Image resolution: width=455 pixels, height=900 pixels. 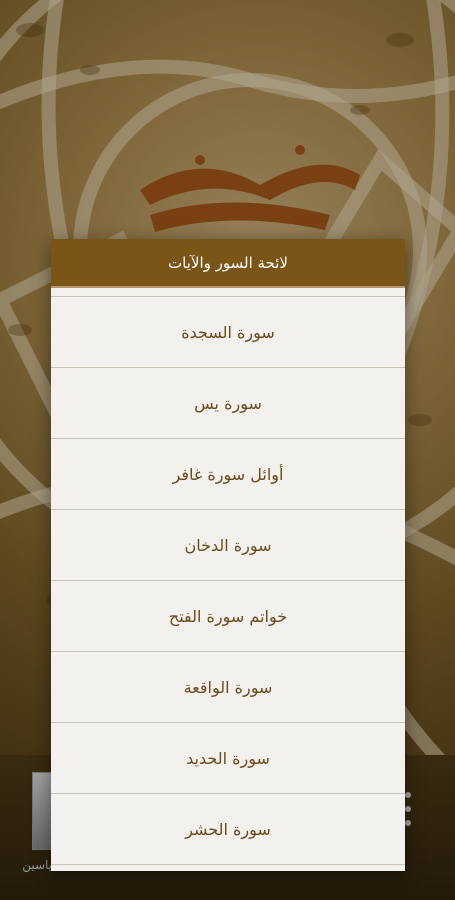 I want to click on list-item: سورة الواقعة, so click(x=228, y=687).